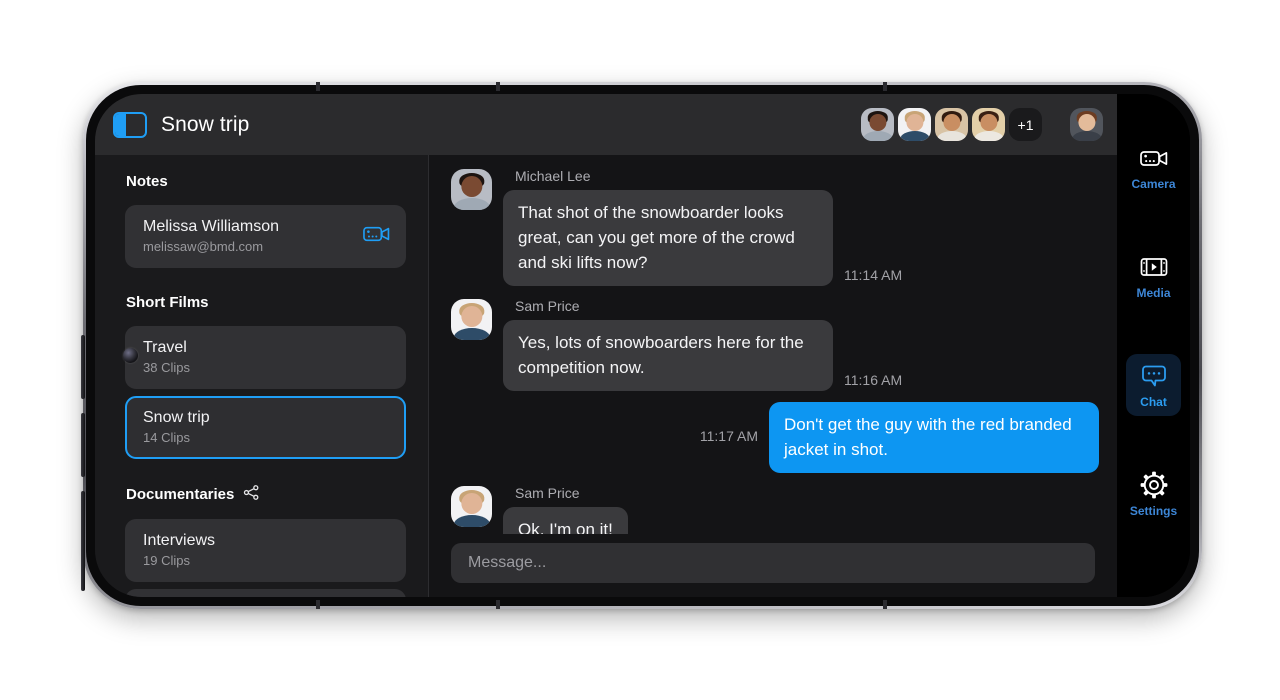 The height and width of the screenshot is (700, 1280). I want to click on message-sender-name: Michael Lee, so click(553, 176).